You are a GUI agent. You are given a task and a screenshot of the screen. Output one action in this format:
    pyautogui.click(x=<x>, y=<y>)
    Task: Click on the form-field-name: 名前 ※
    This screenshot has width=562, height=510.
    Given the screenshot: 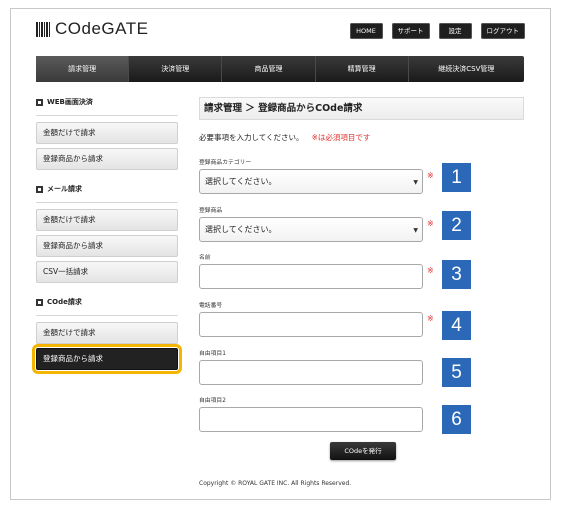 What is the action you would take?
    pyautogui.click(x=316, y=270)
    